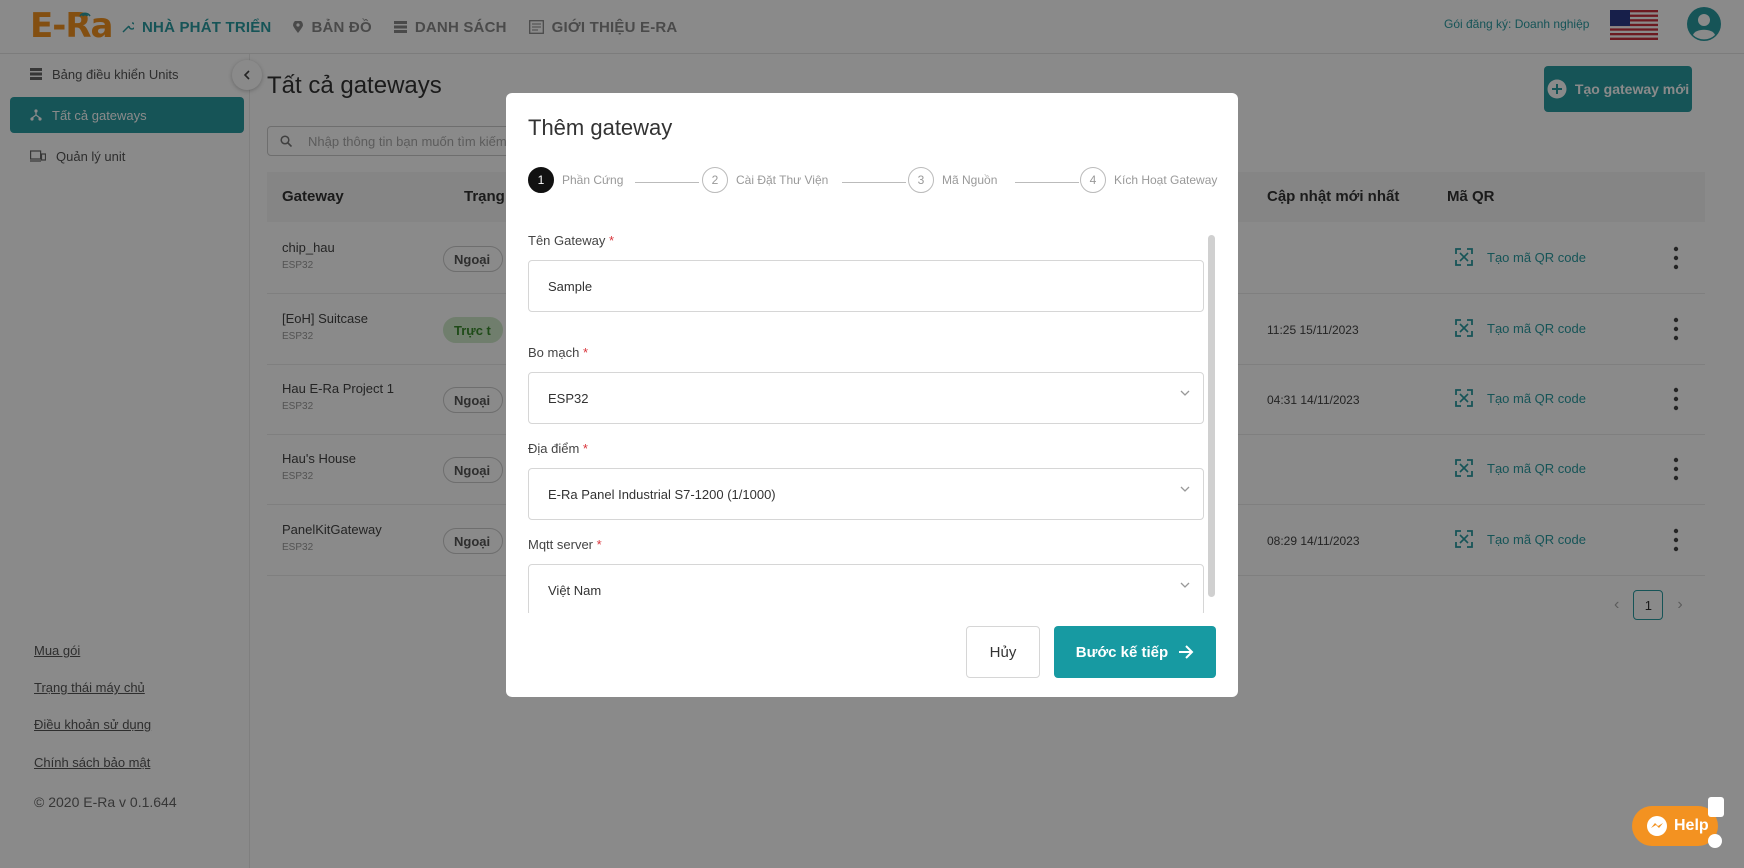 The width and height of the screenshot is (1744, 868). I want to click on step-activate-gateway: 4 Kích Hoạt Gateway, so click(1148, 180).